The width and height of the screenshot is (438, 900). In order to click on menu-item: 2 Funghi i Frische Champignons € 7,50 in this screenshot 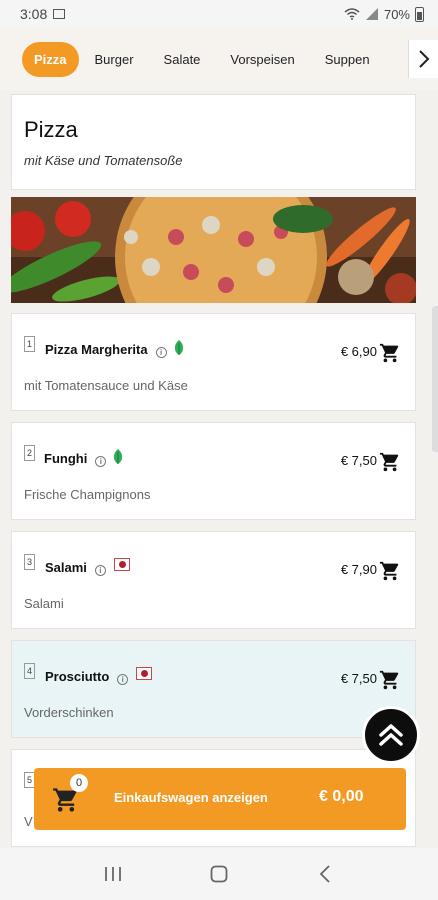, I will do `click(213, 471)`.